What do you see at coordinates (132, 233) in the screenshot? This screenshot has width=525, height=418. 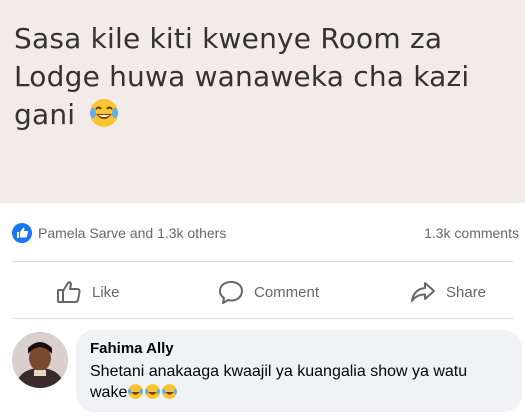 I see `reaction-summary-text: Pamela Sarve and 1.3k others` at bounding box center [132, 233].